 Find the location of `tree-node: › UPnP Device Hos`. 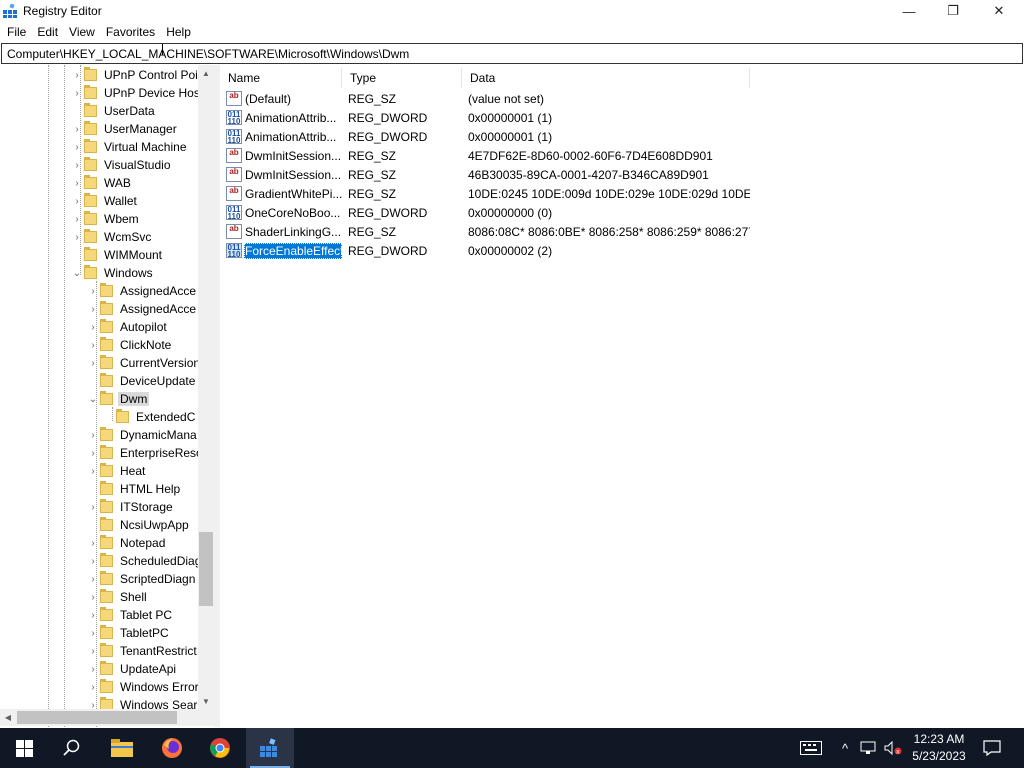

tree-node: › UPnP Device Hos is located at coordinates (136, 93).